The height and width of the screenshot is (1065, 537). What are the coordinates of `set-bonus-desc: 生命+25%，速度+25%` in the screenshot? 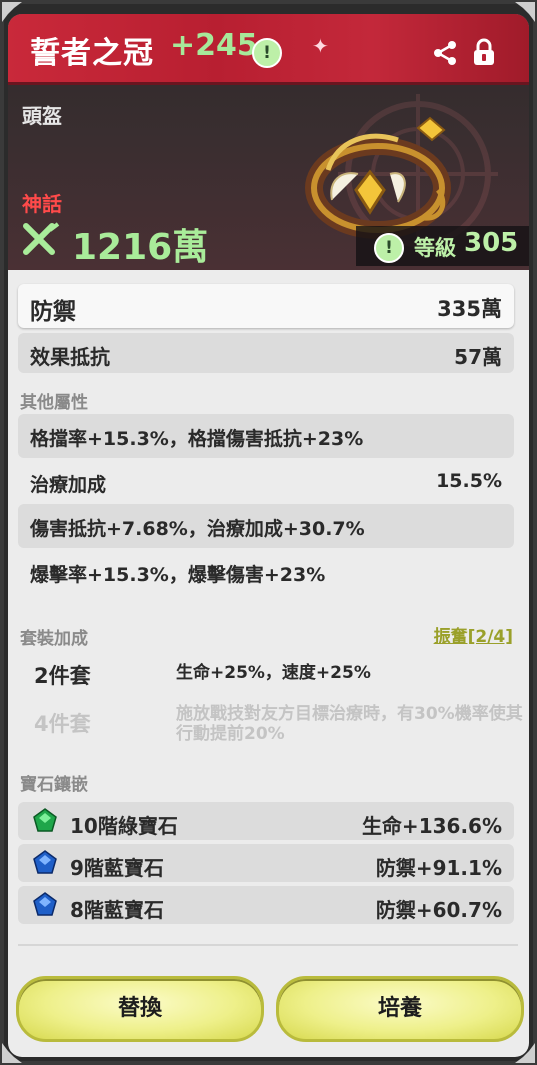 It's located at (273, 673).